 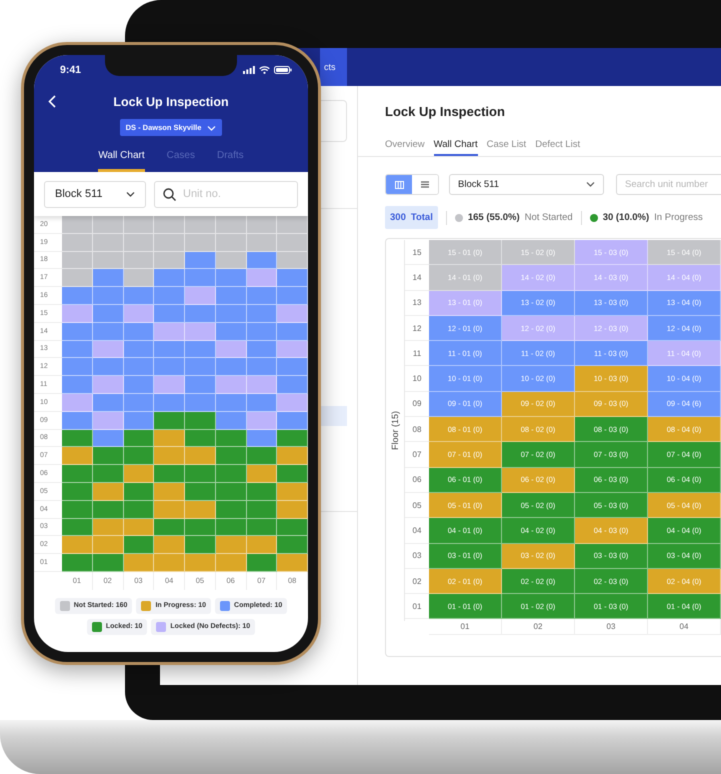 I want to click on tab: Cases, so click(x=180, y=158).